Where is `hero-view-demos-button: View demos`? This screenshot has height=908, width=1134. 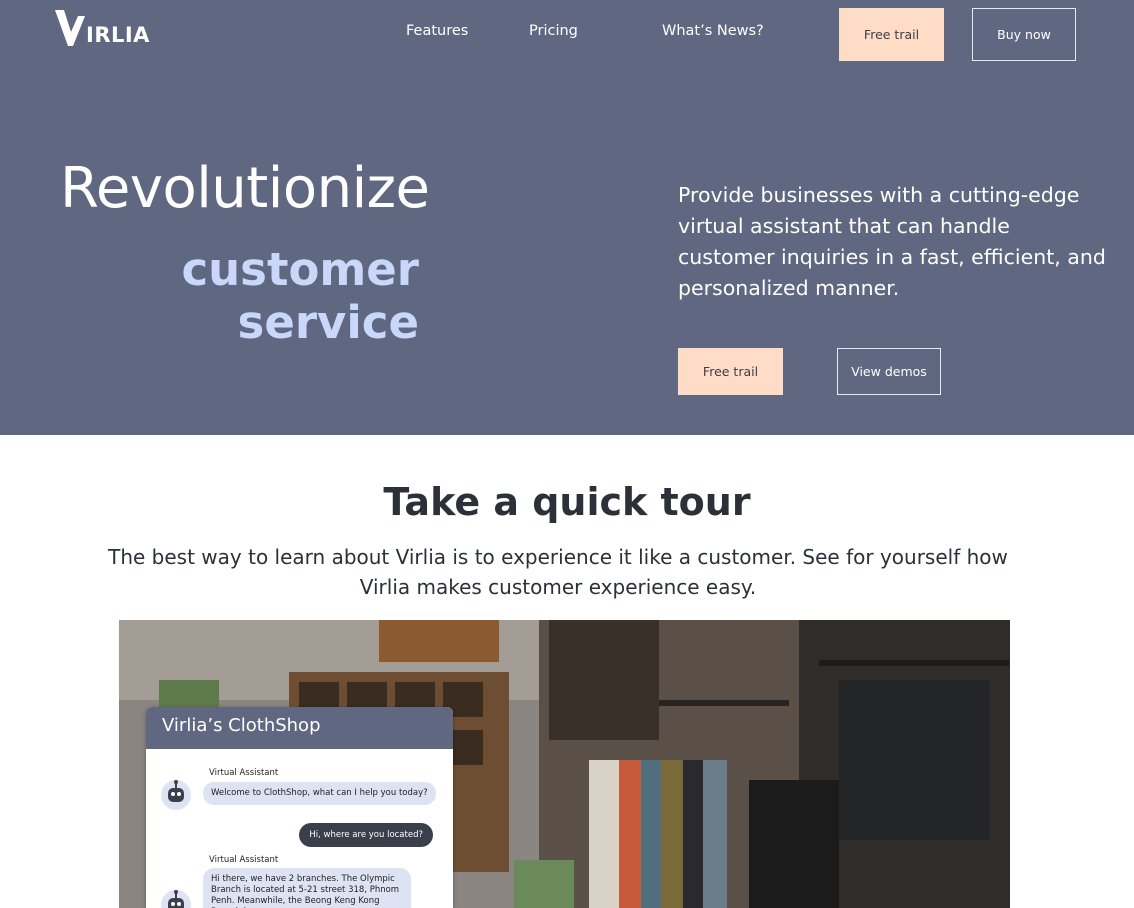 hero-view-demos-button: View demos is located at coordinates (889, 371).